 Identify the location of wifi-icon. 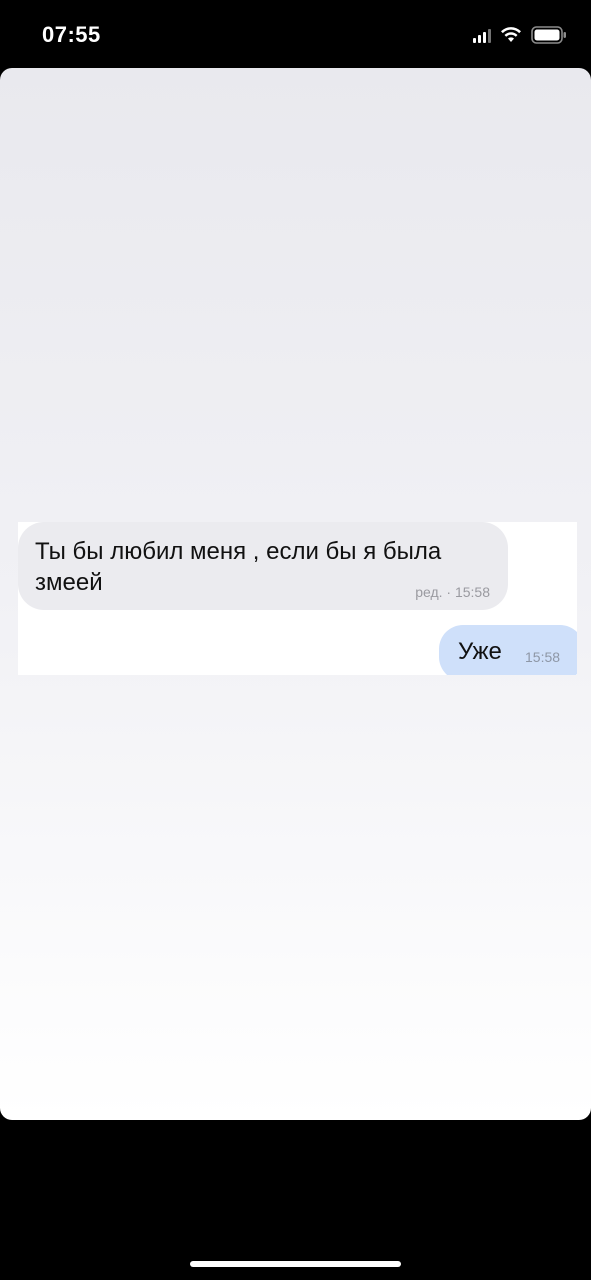
(511, 35).